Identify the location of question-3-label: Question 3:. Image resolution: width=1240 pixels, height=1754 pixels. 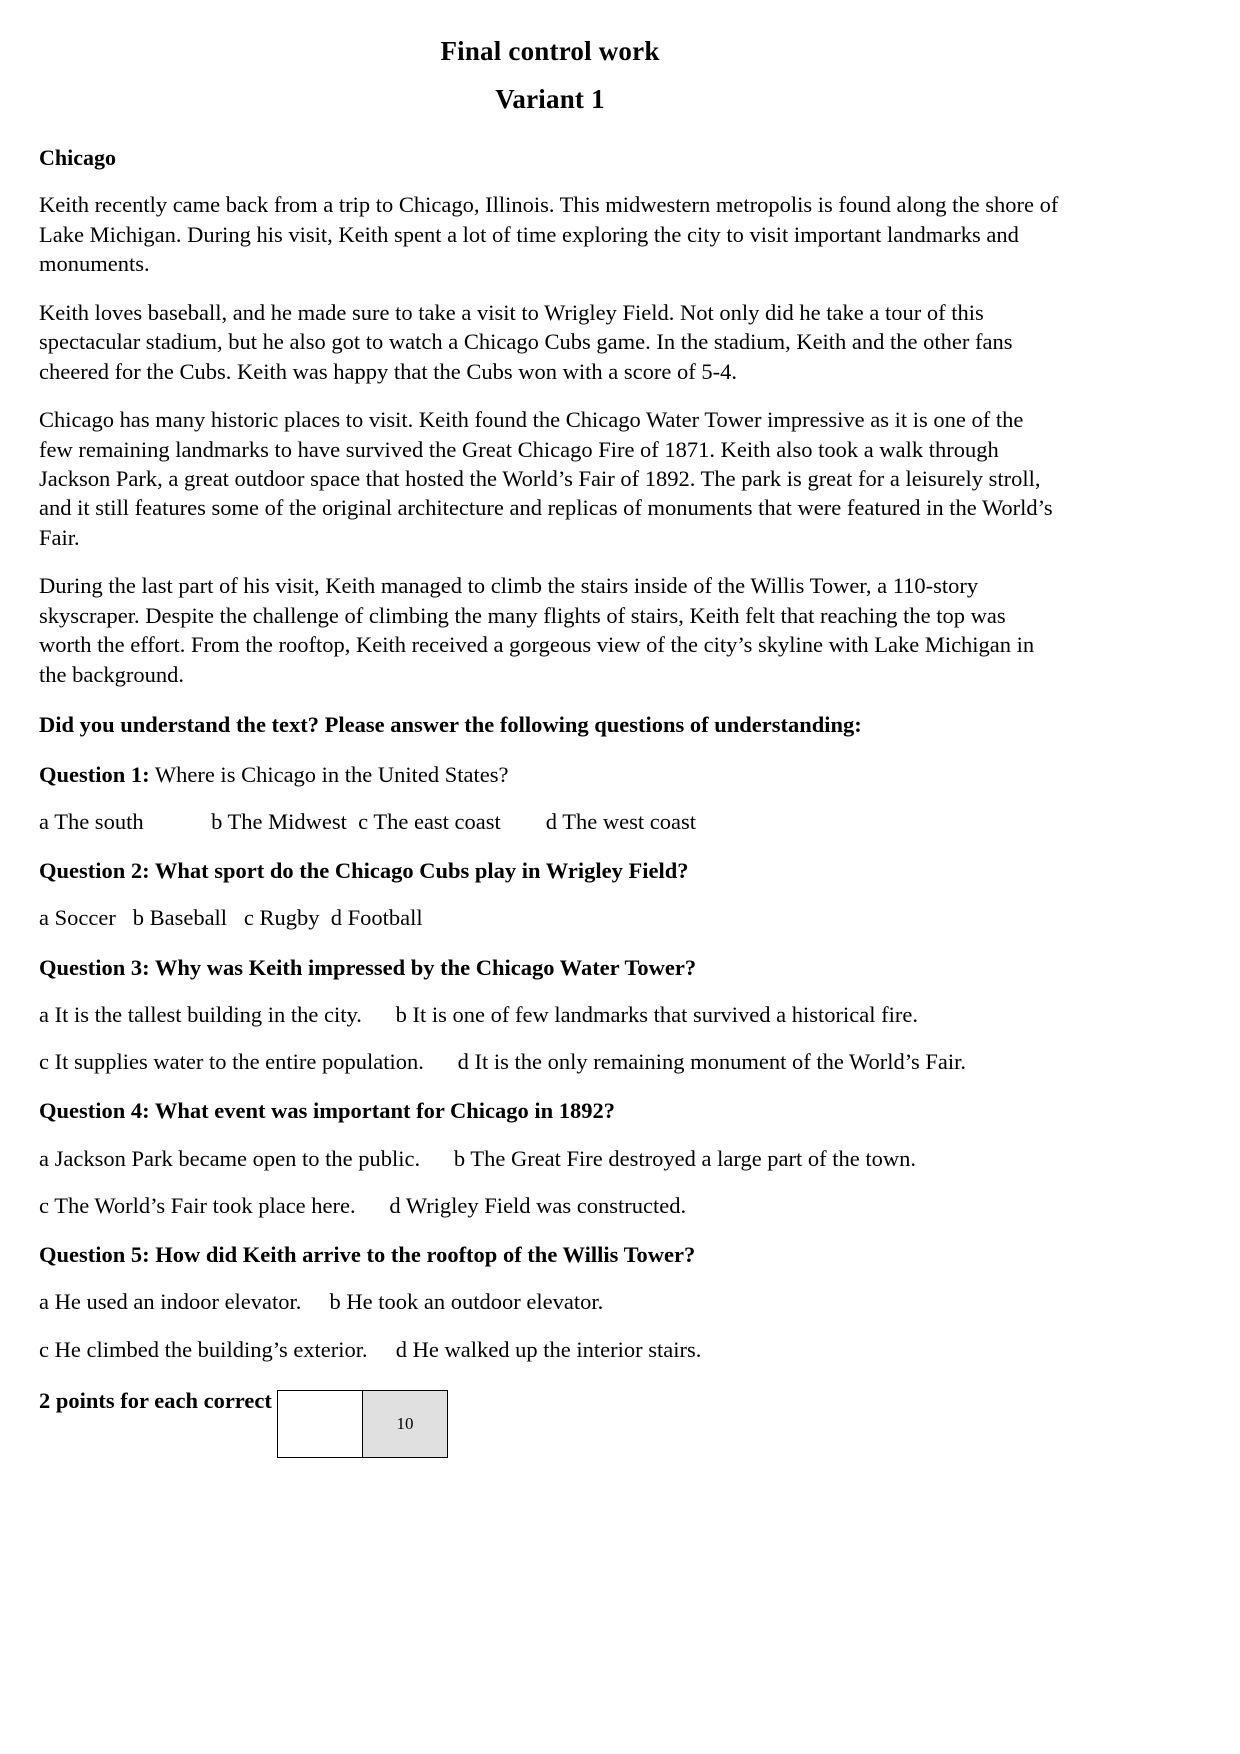
(94, 967).